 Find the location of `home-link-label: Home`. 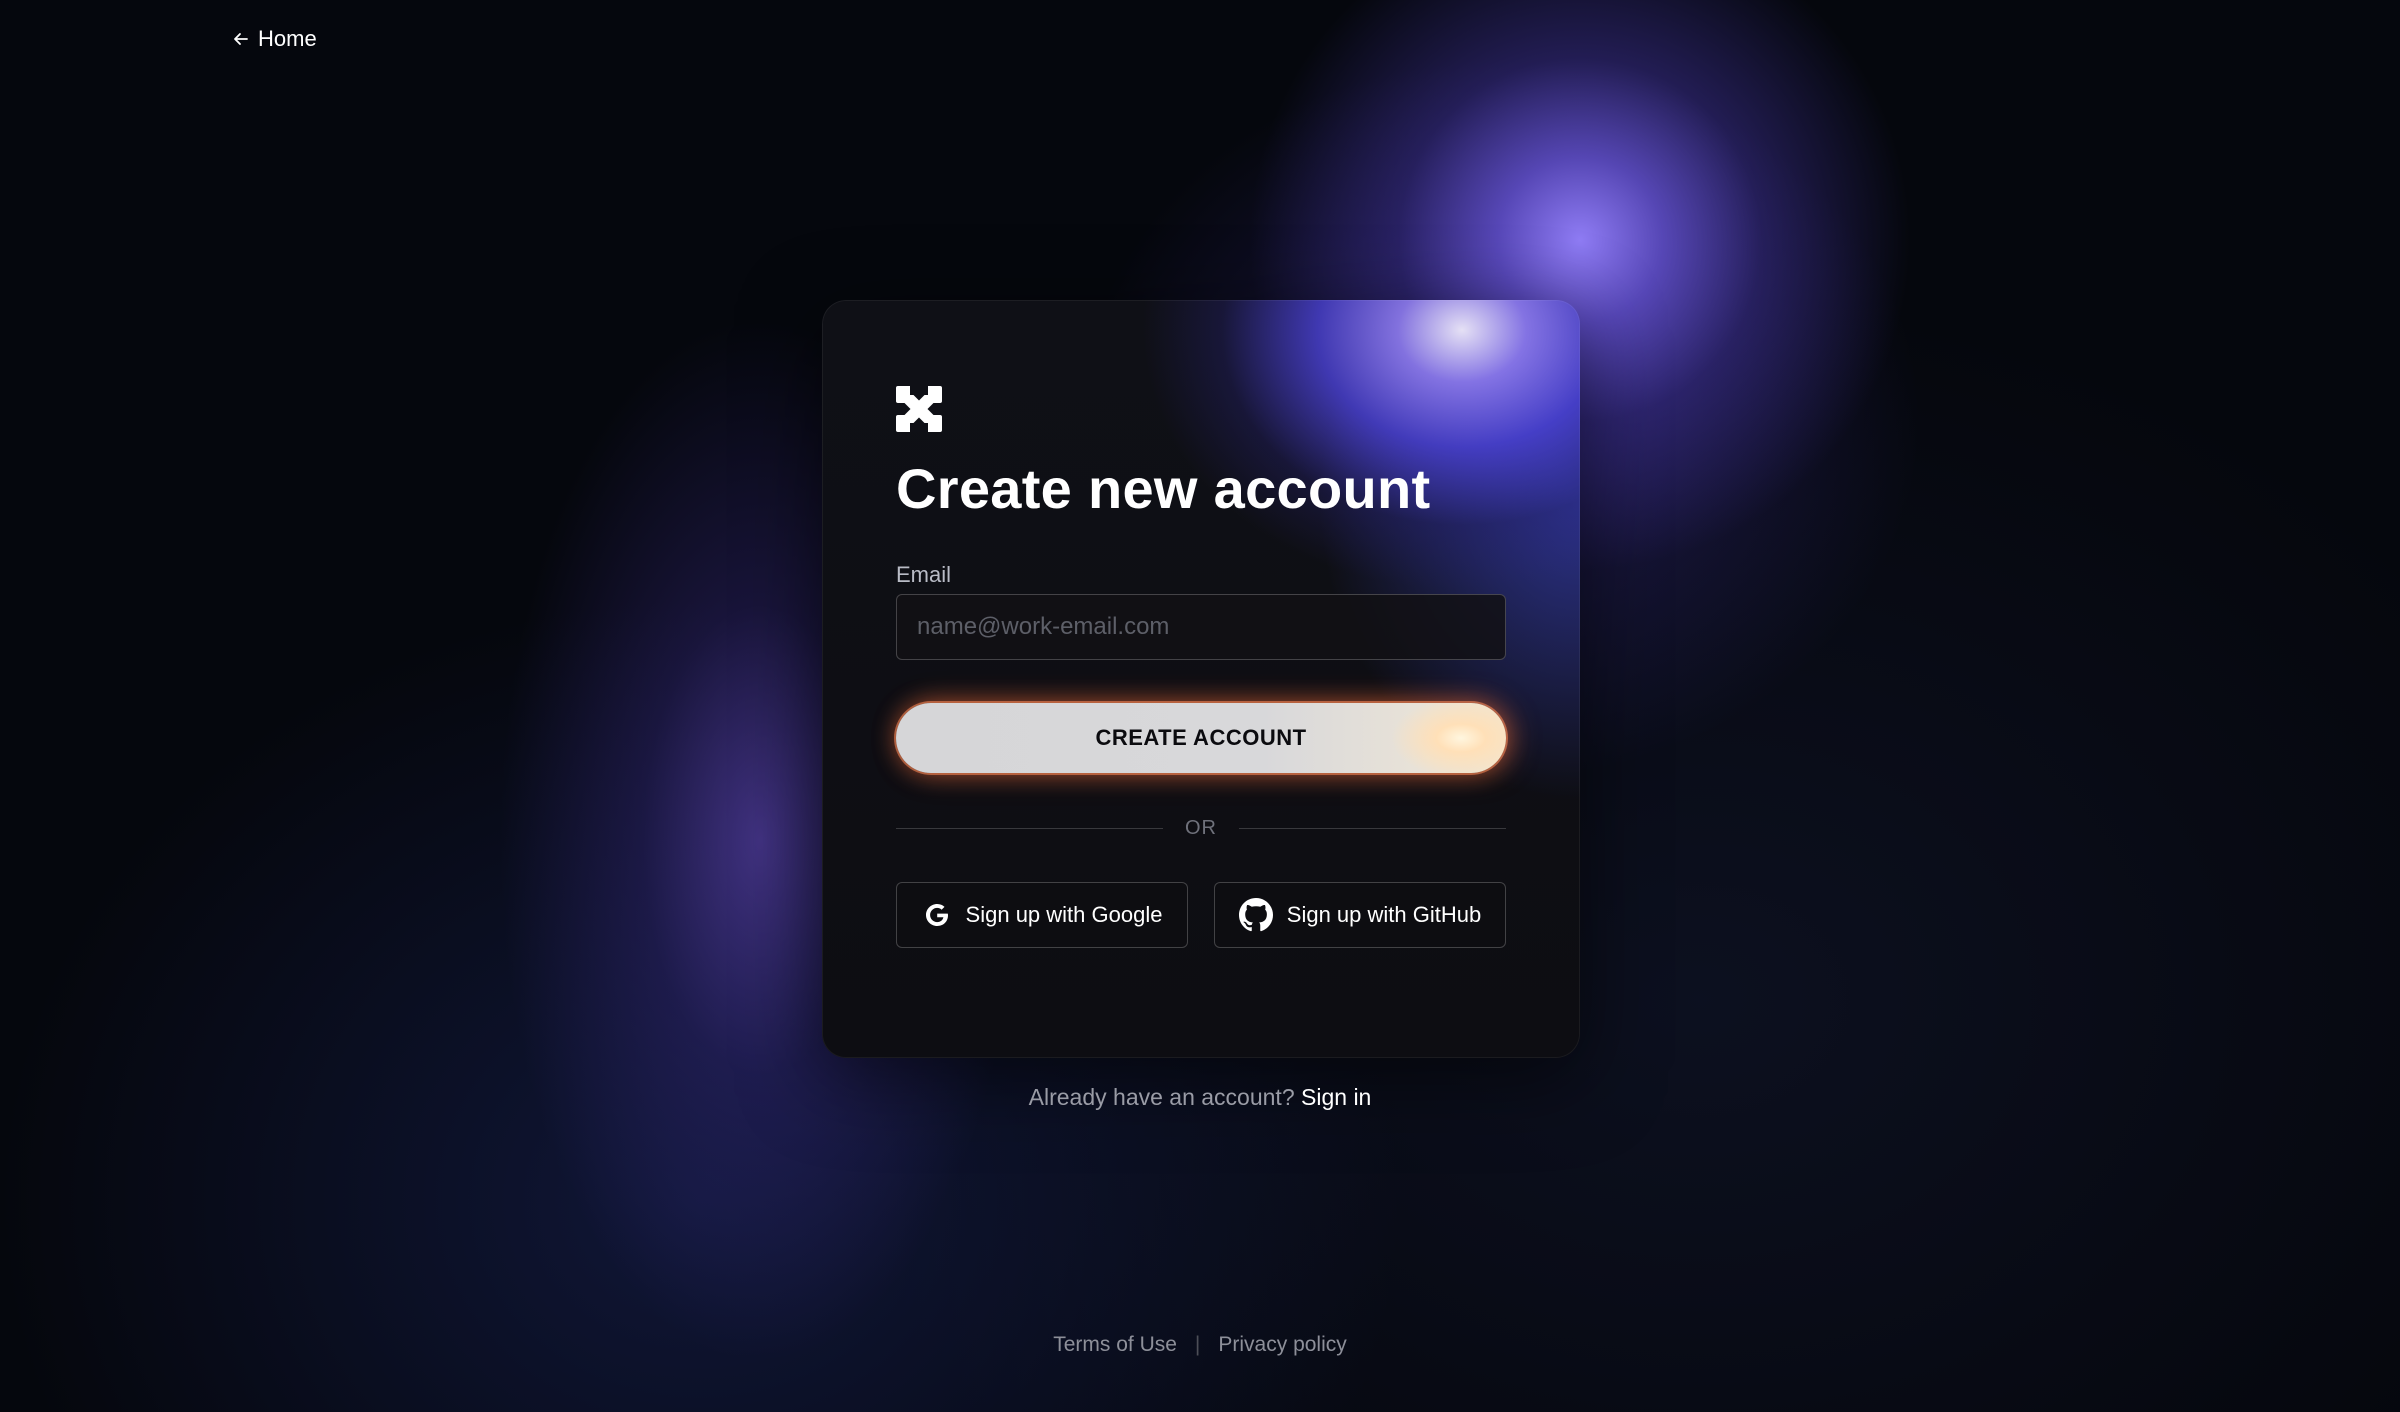

home-link-label: Home is located at coordinates (287, 38).